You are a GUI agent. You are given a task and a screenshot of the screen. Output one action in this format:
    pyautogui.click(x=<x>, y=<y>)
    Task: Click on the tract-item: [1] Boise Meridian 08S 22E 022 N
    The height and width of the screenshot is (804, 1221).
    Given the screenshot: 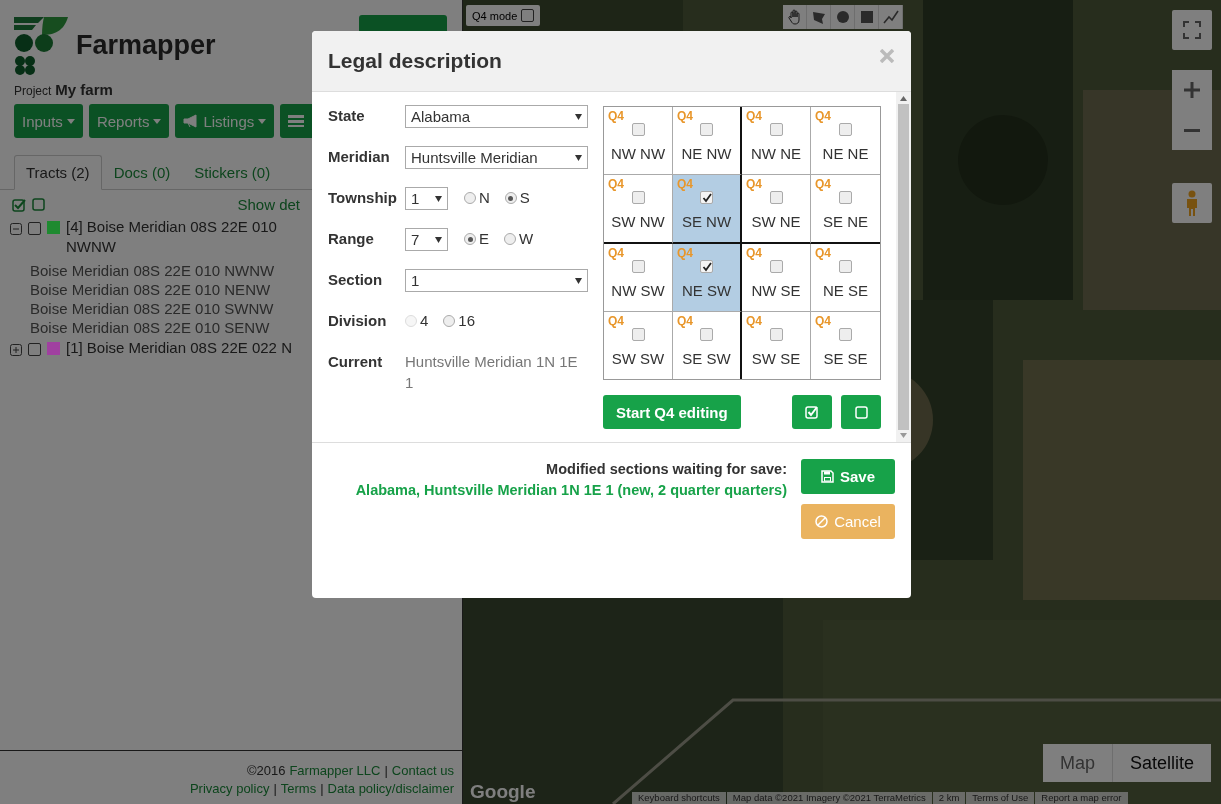 What is the action you would take?
    pyautogui.click(x=179, y=348)
    